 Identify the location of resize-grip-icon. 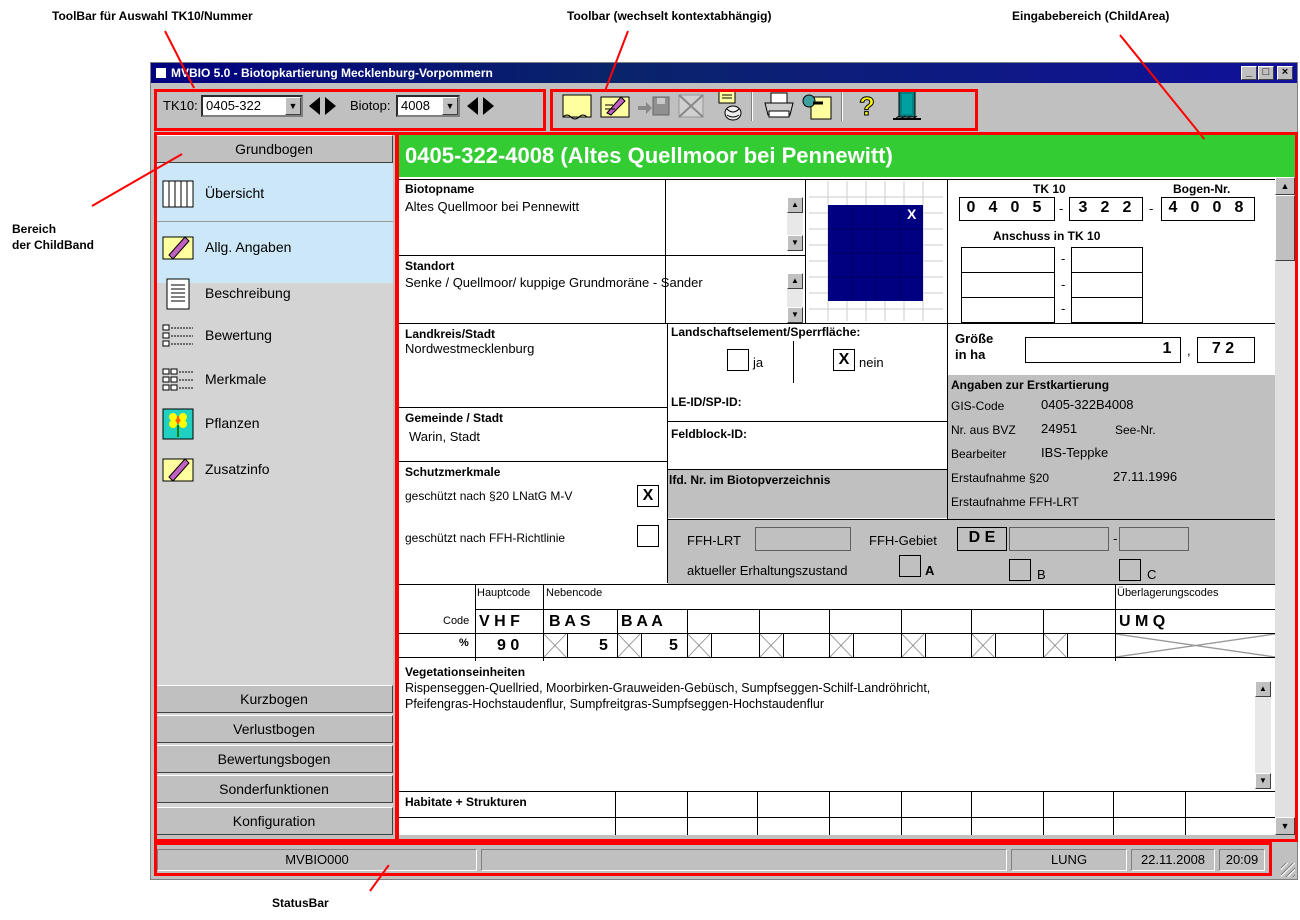
(1288, 870).